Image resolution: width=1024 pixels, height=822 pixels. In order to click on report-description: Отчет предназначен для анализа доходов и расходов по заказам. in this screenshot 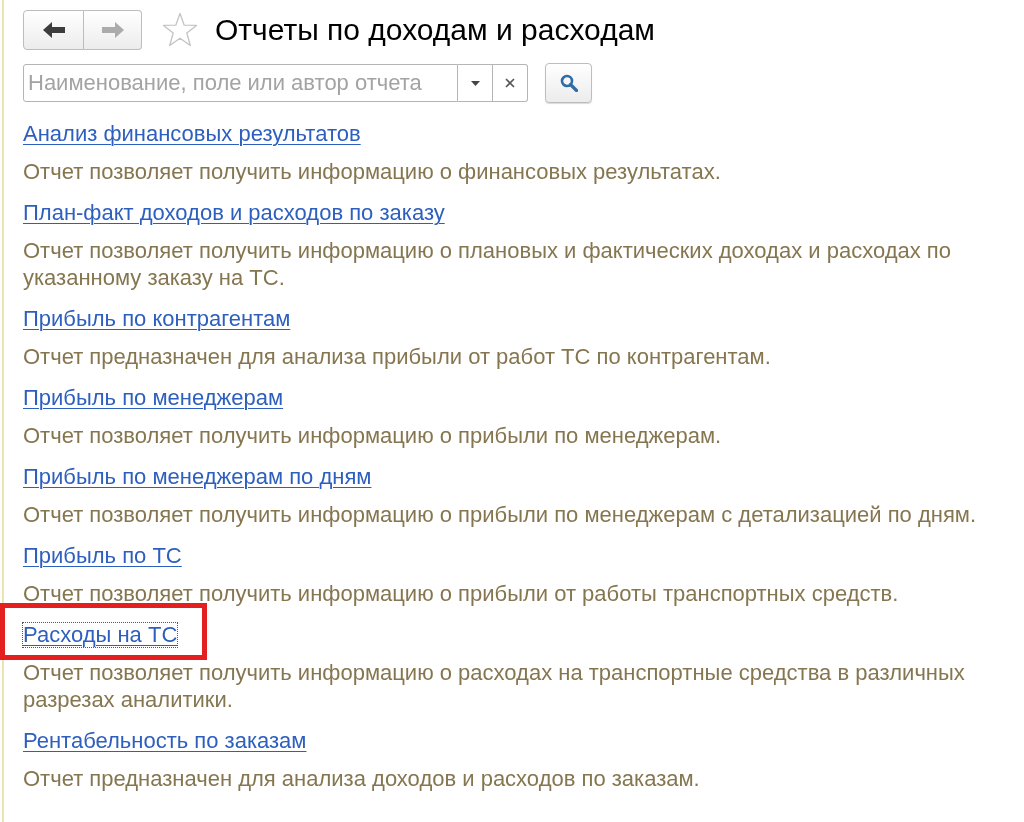, I will do `click(361, 778)`.